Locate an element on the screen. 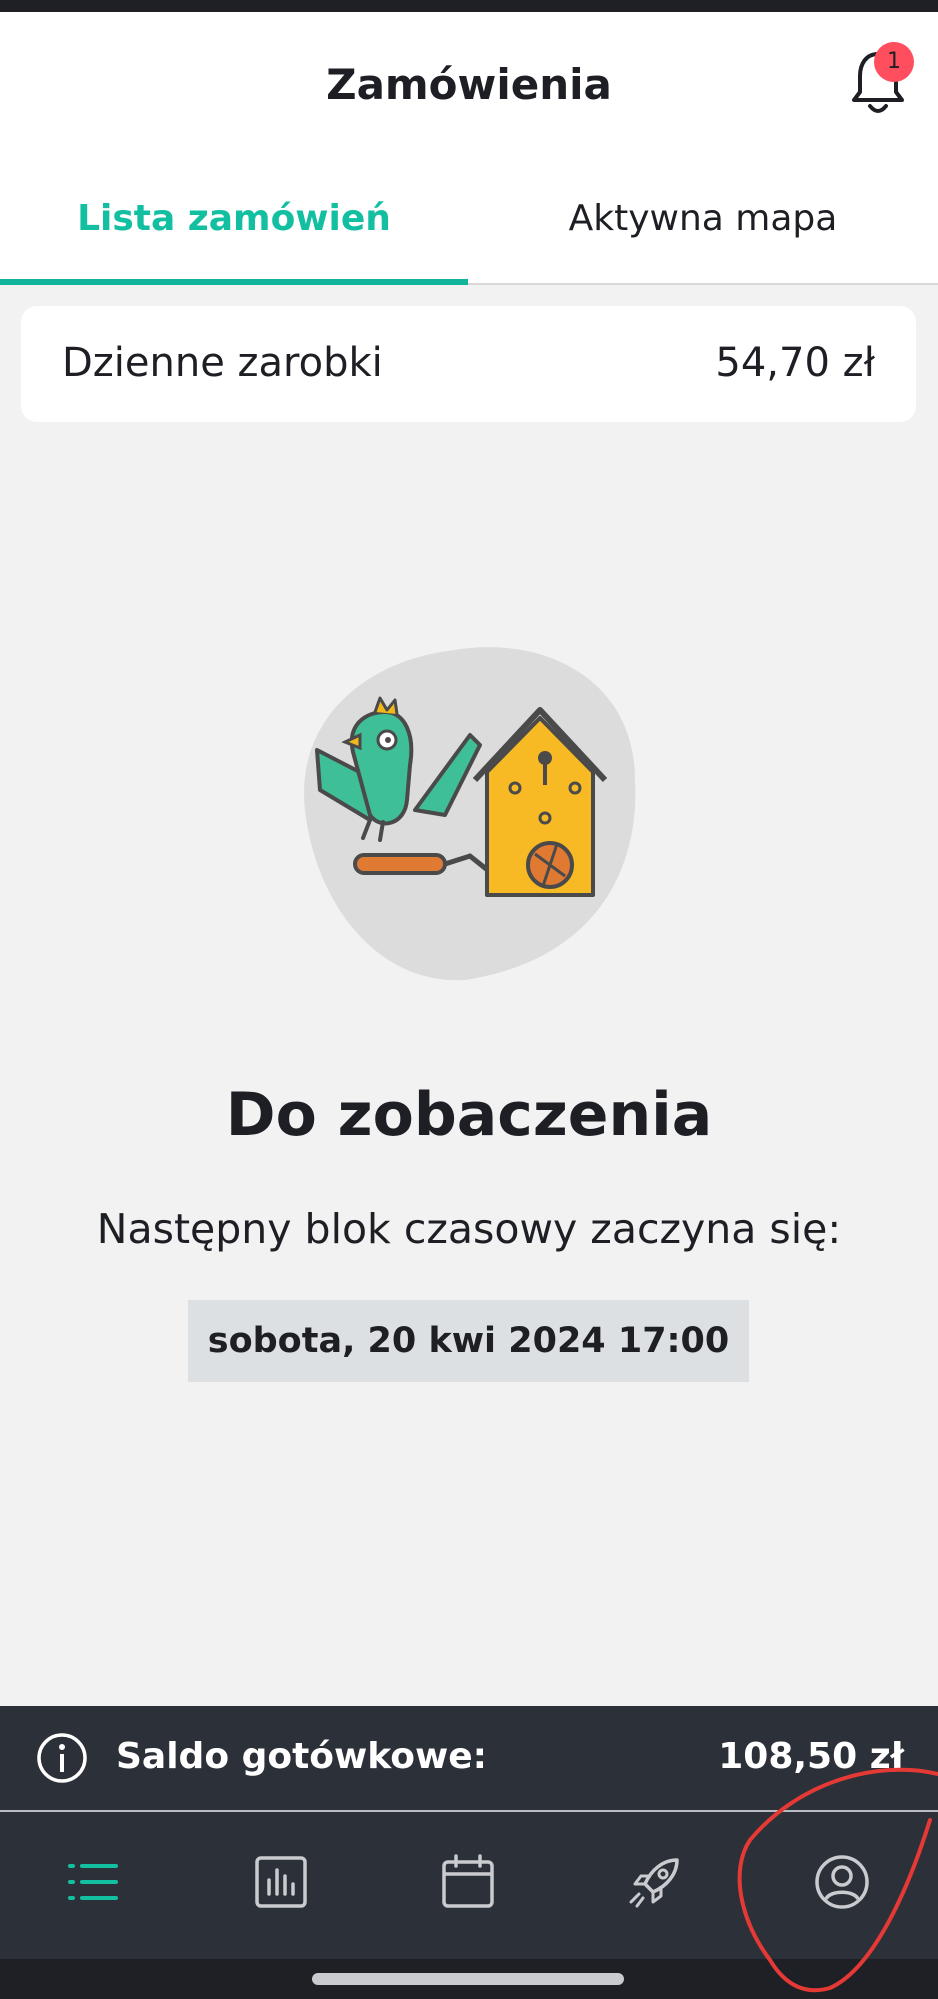 The width and height of the screenshot is (938, 1999). user-circle-icon is located at coordinates (842, 1882).